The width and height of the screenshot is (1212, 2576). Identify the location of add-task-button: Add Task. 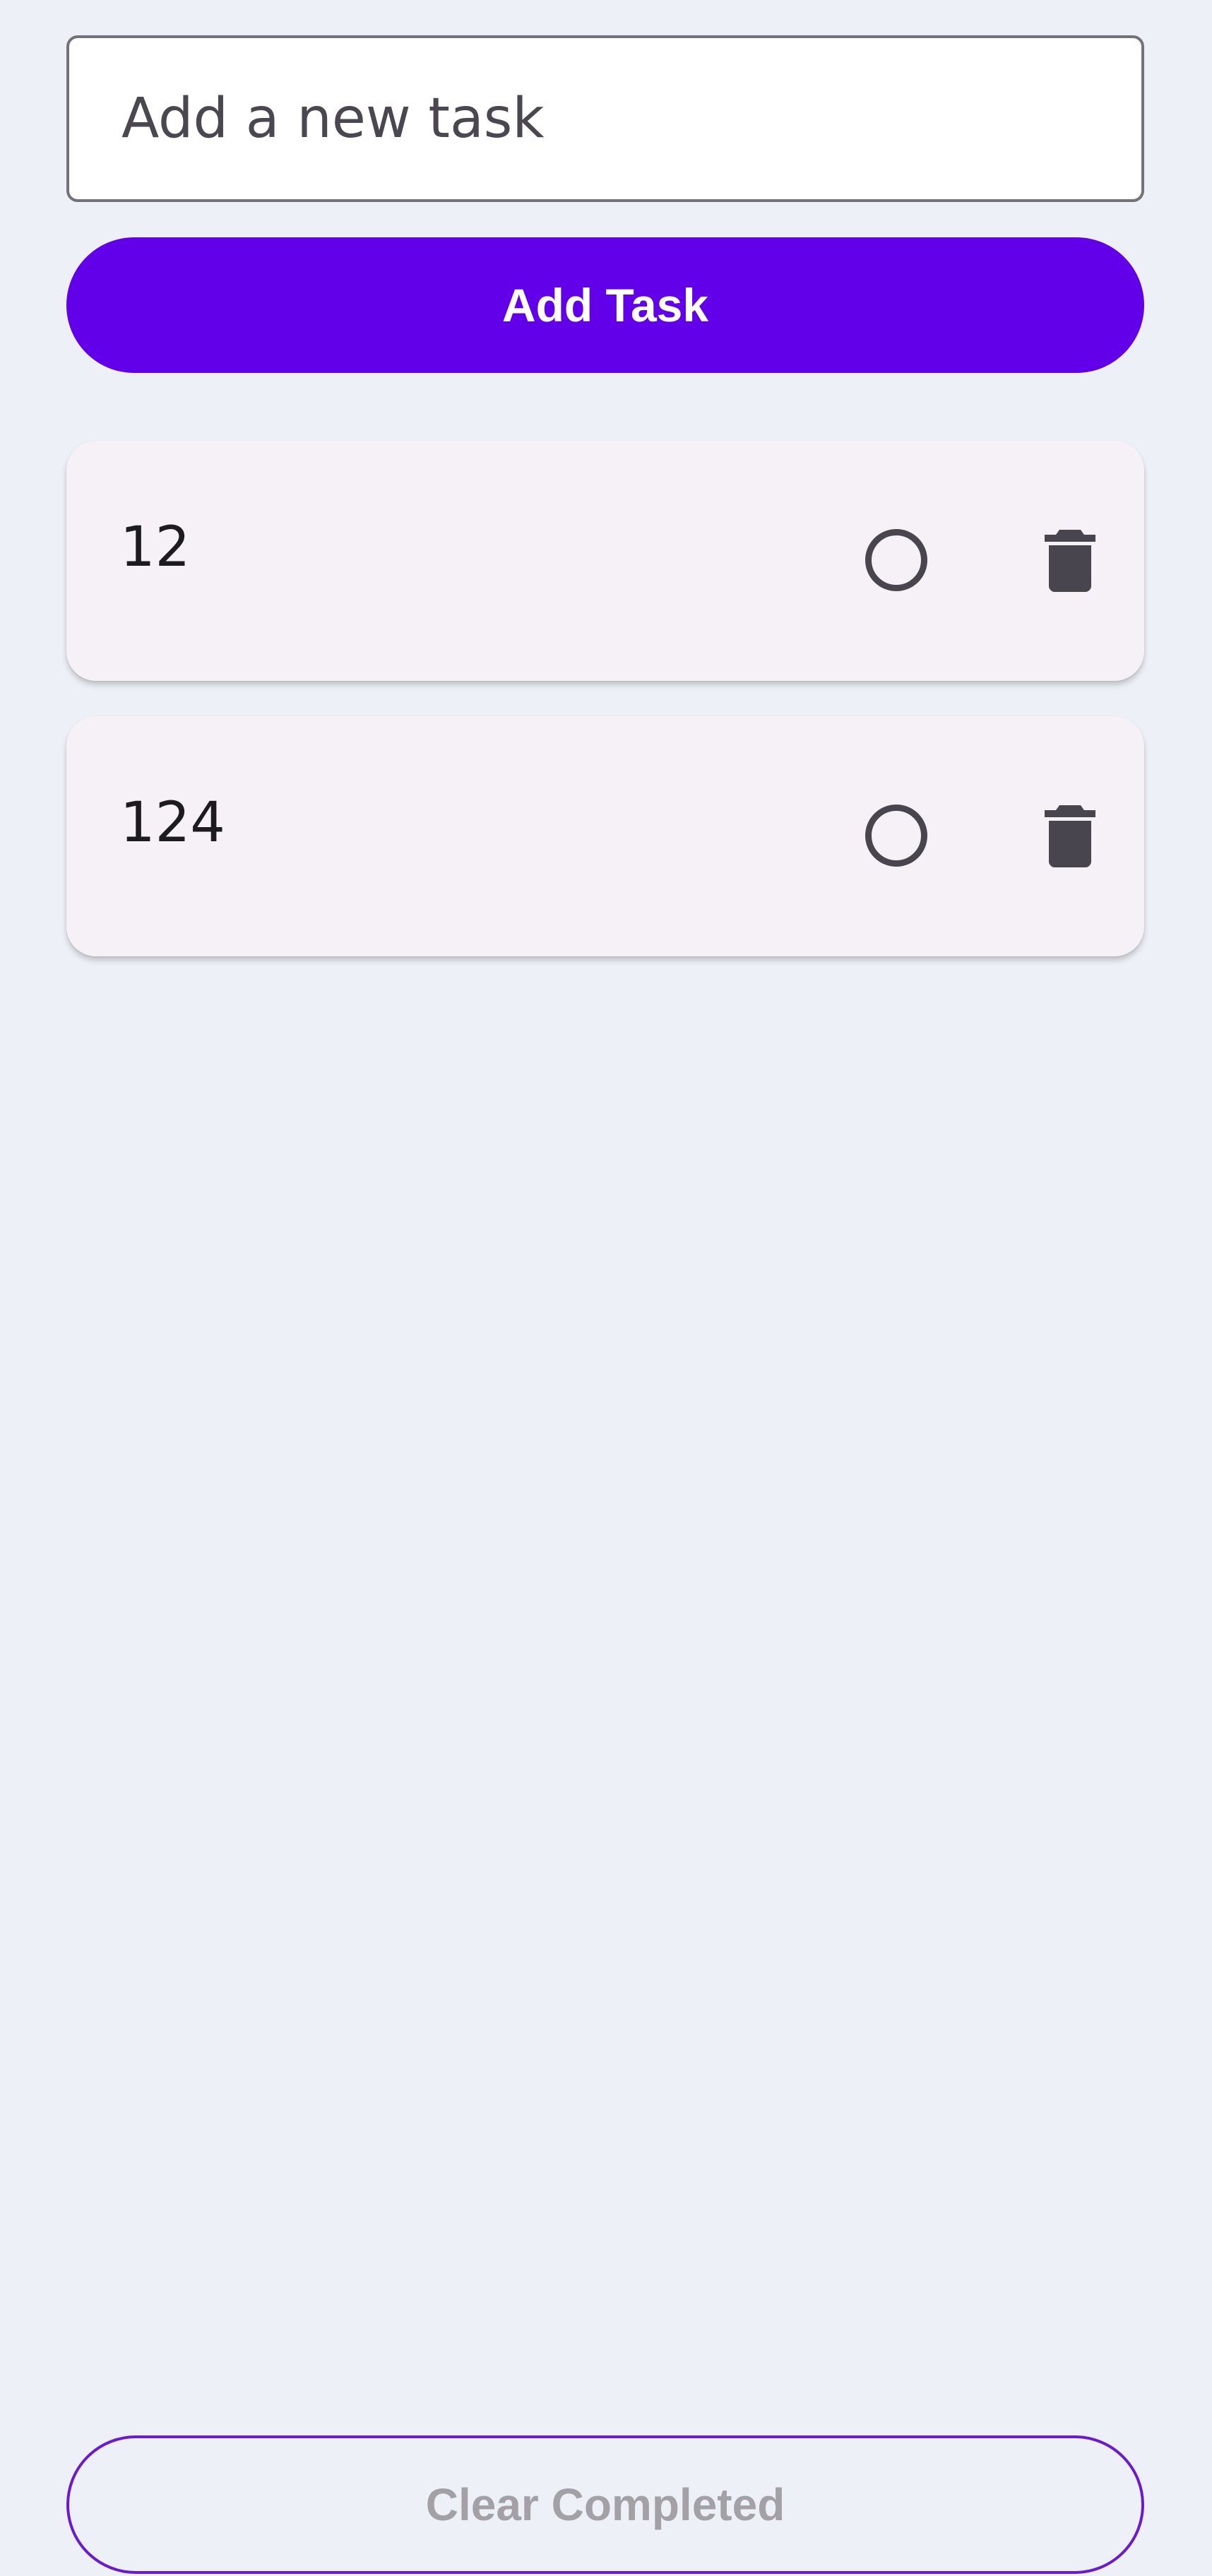
(605, 305).